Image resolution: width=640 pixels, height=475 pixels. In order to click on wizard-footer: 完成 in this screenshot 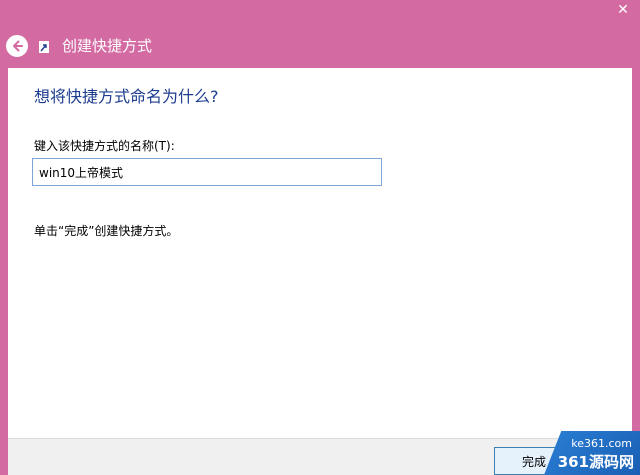, I will do `click(320, 456)`.